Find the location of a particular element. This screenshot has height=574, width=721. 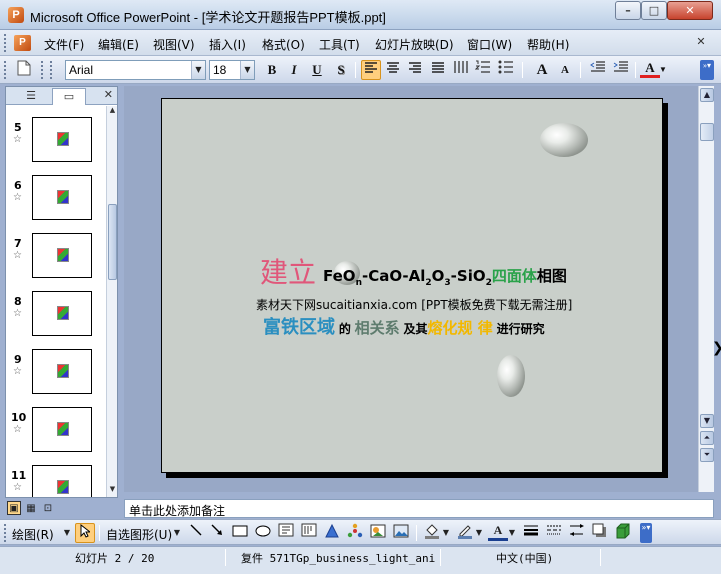

next-slide-icon: ⏷ is located at coordinates (707, 455).